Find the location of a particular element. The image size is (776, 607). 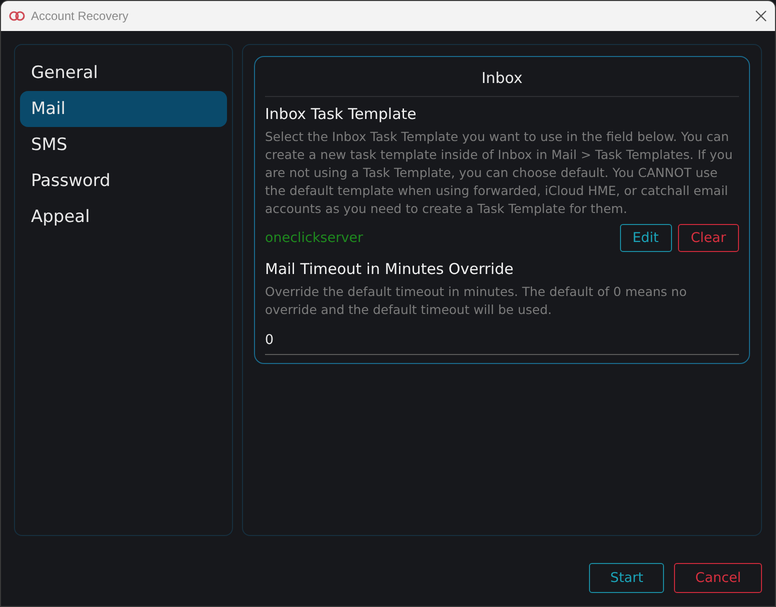

sidebar-item: Password is located at coordinates (123, 181).